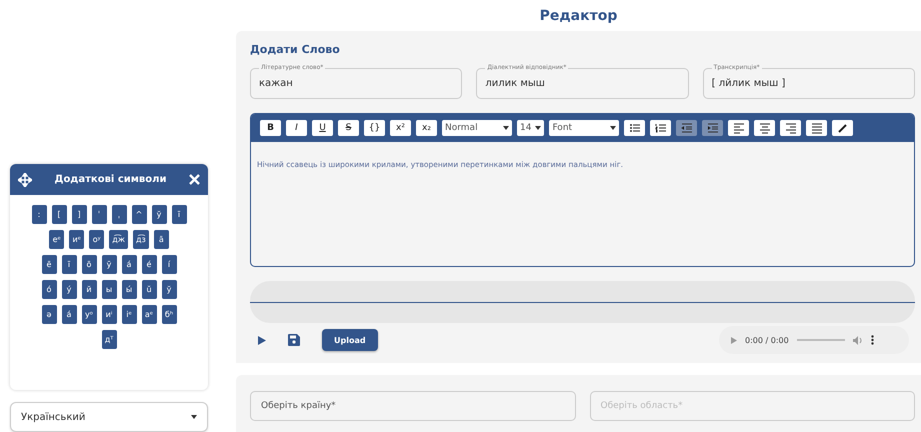 The width and height of the screenshot is (921, 432). Describe the element at coordinates (76, 239) in the screenshot. I see `symbol-key: иᵉ` at that location.